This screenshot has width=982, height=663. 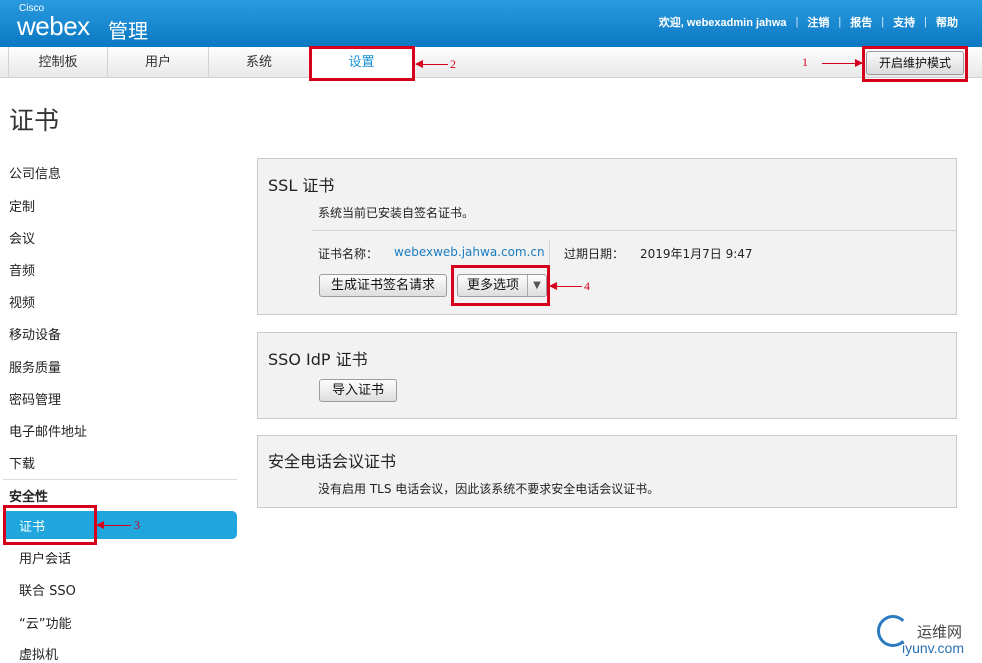 I want to click on generate-csr-button: 生成证书签名请求, so click(x=383, y=285).